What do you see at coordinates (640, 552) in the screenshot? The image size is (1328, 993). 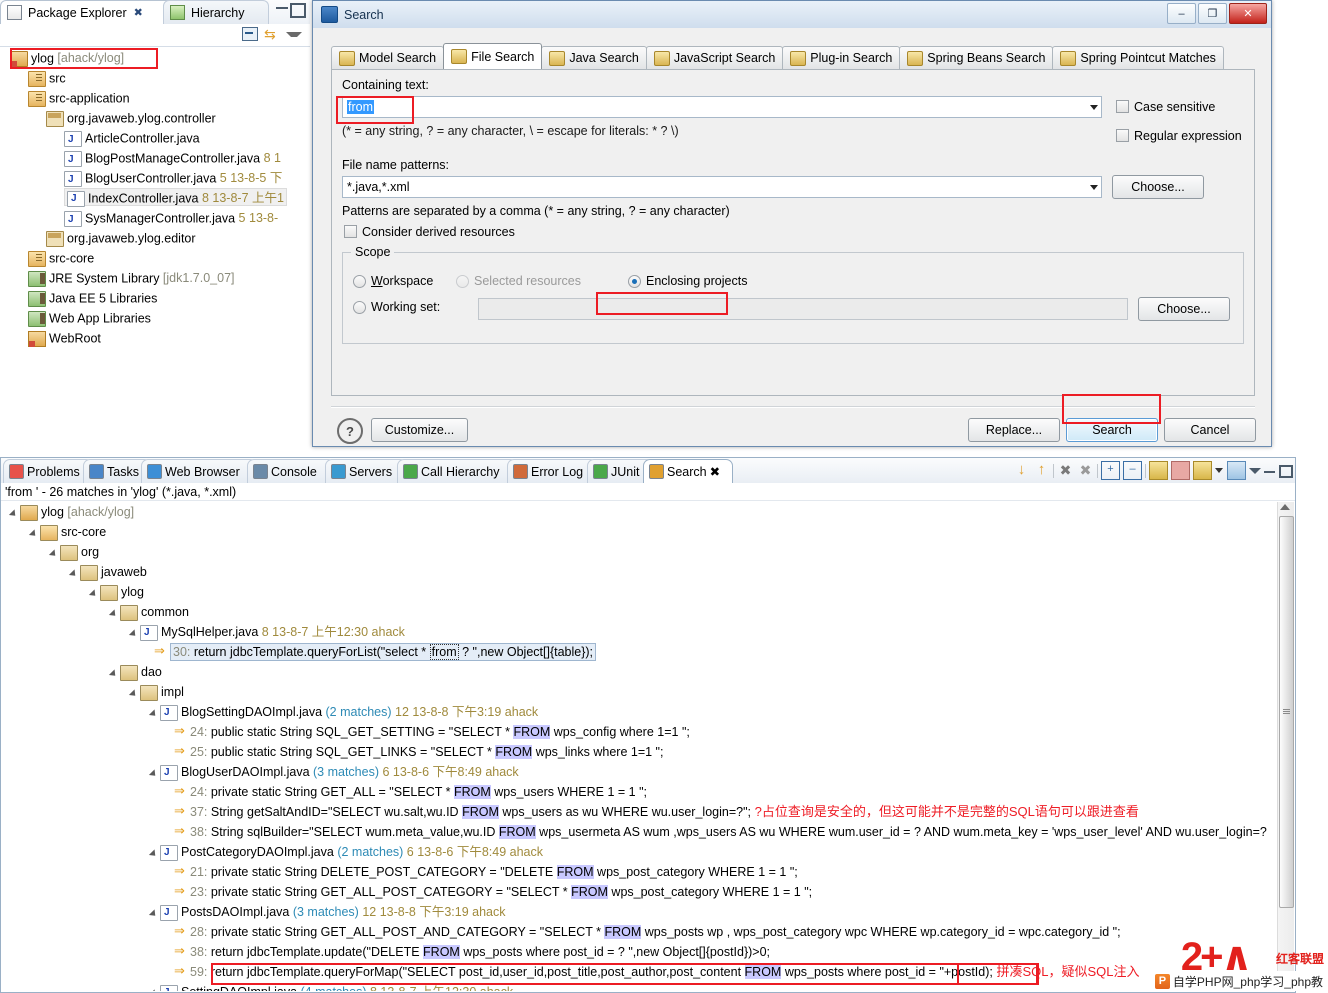 I see `search-tree-row: org` at bounding box center [640, 552].